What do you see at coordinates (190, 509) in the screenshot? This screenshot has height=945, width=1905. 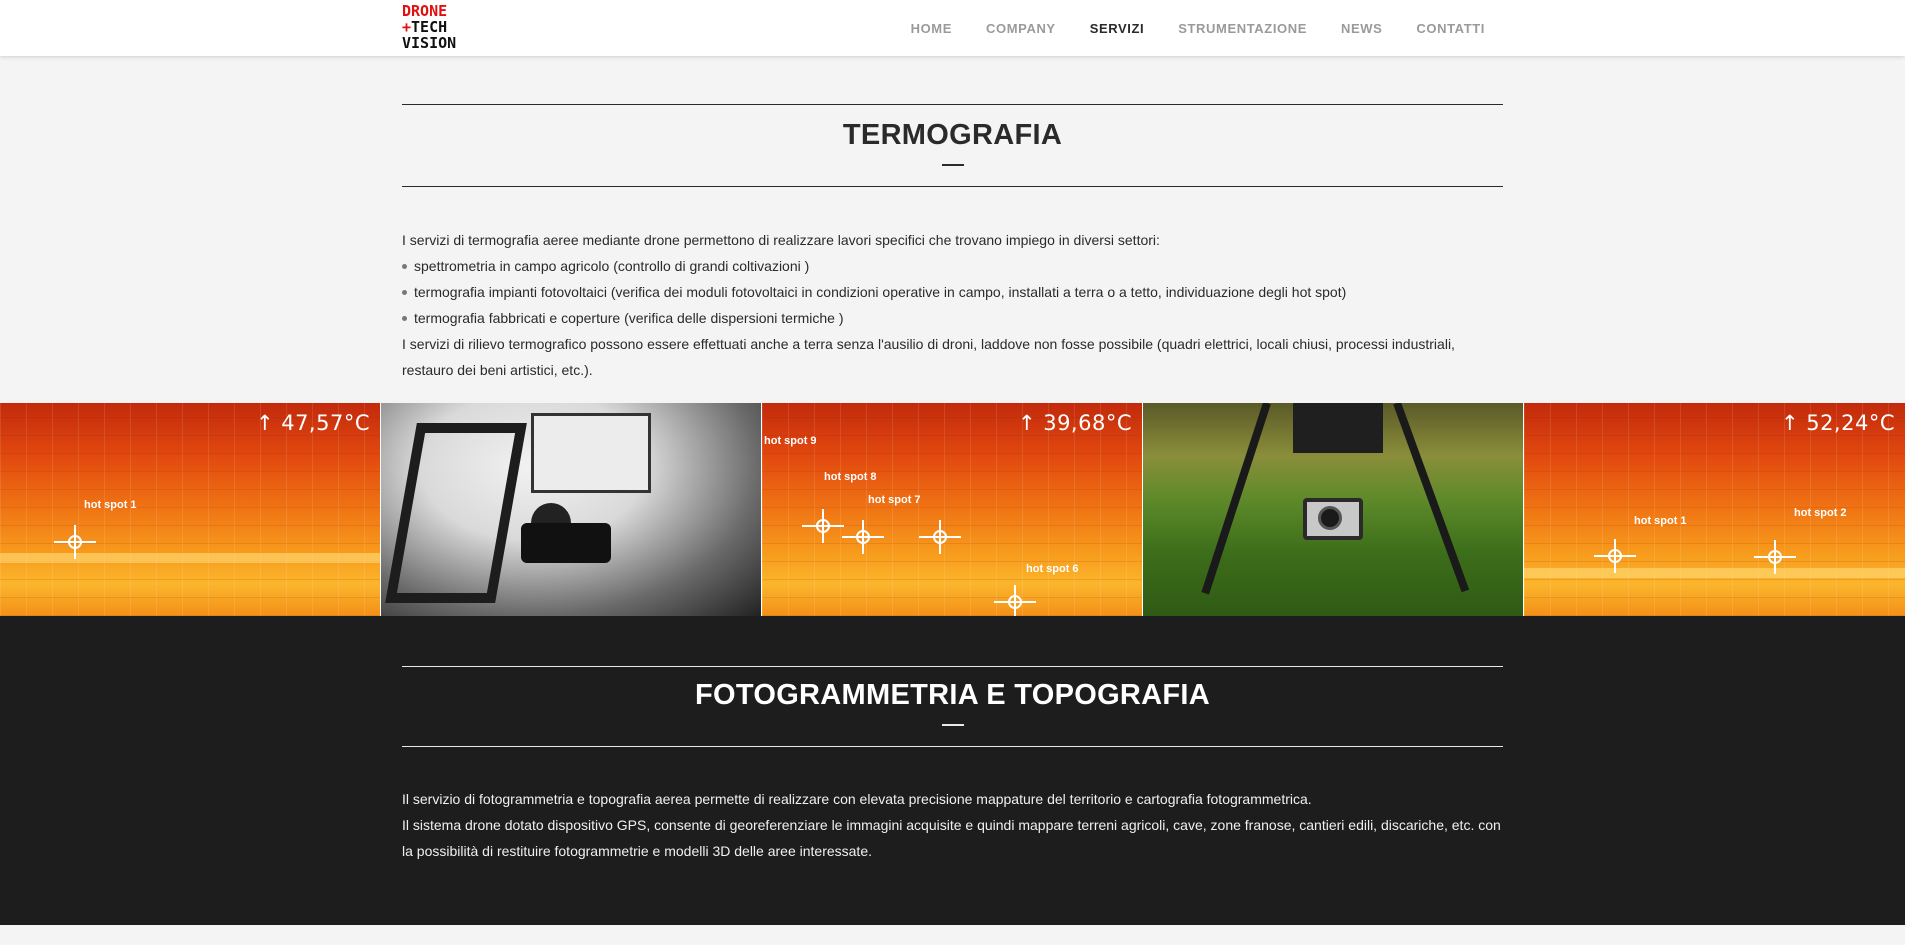 I see `thermal-image-1: ↑ 47,57°C hot spot 1` at bounding box center [190, 509].